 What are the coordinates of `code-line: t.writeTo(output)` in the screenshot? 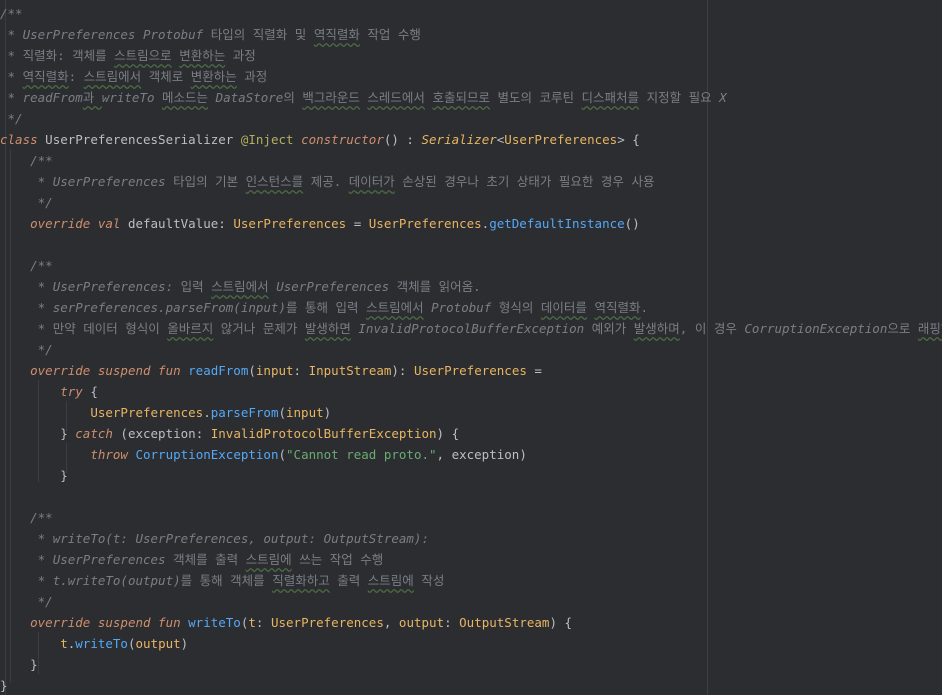 It's located at (471, 643).